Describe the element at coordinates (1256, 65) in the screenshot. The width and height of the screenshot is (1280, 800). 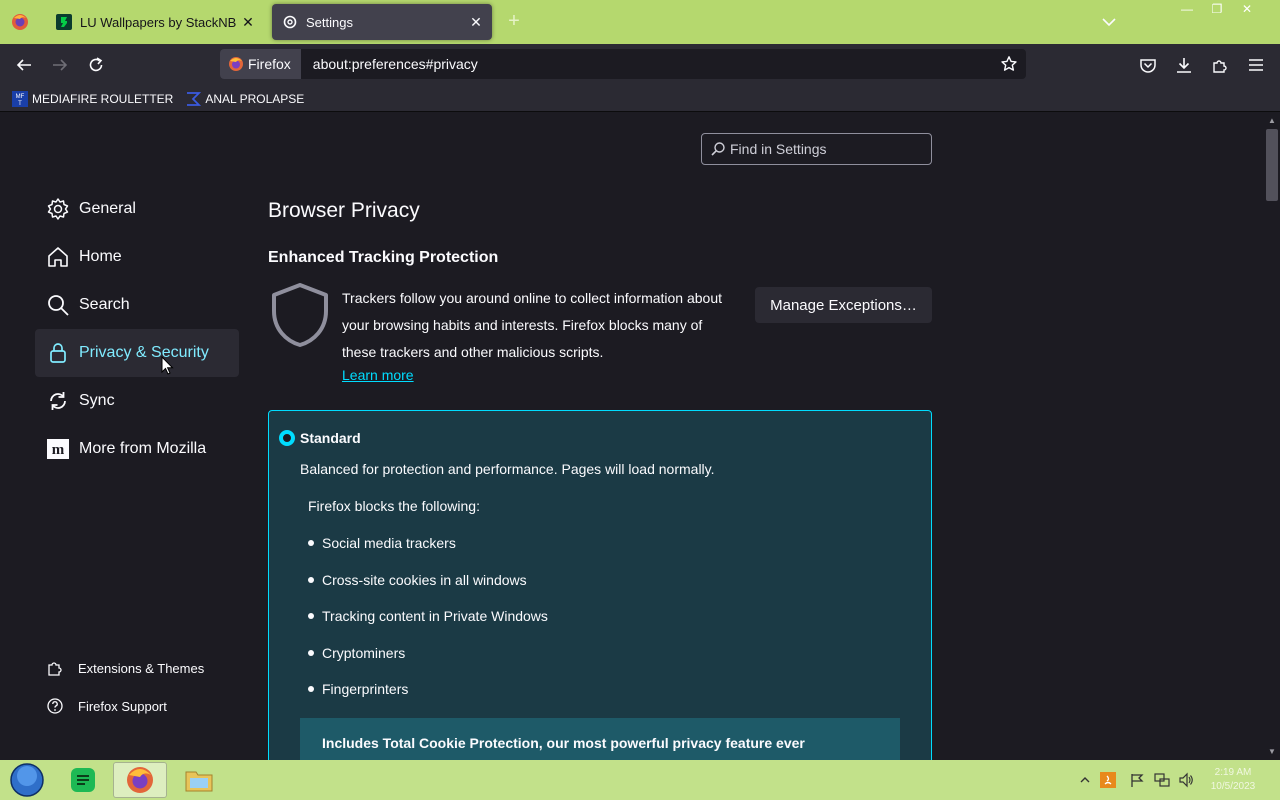
I see `hamburger-menu-icon` at that location.